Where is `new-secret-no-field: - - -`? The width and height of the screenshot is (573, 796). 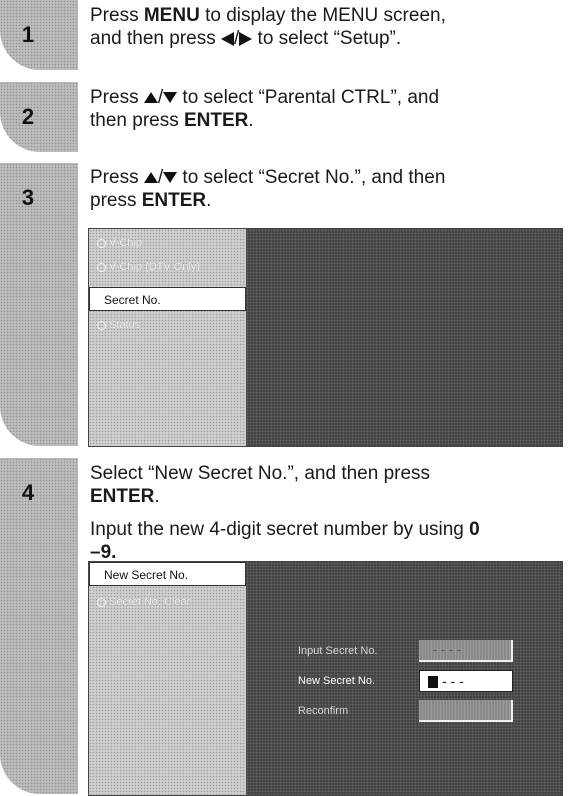
new-secret-no-field: - - - is located at coordinates (466, 681).